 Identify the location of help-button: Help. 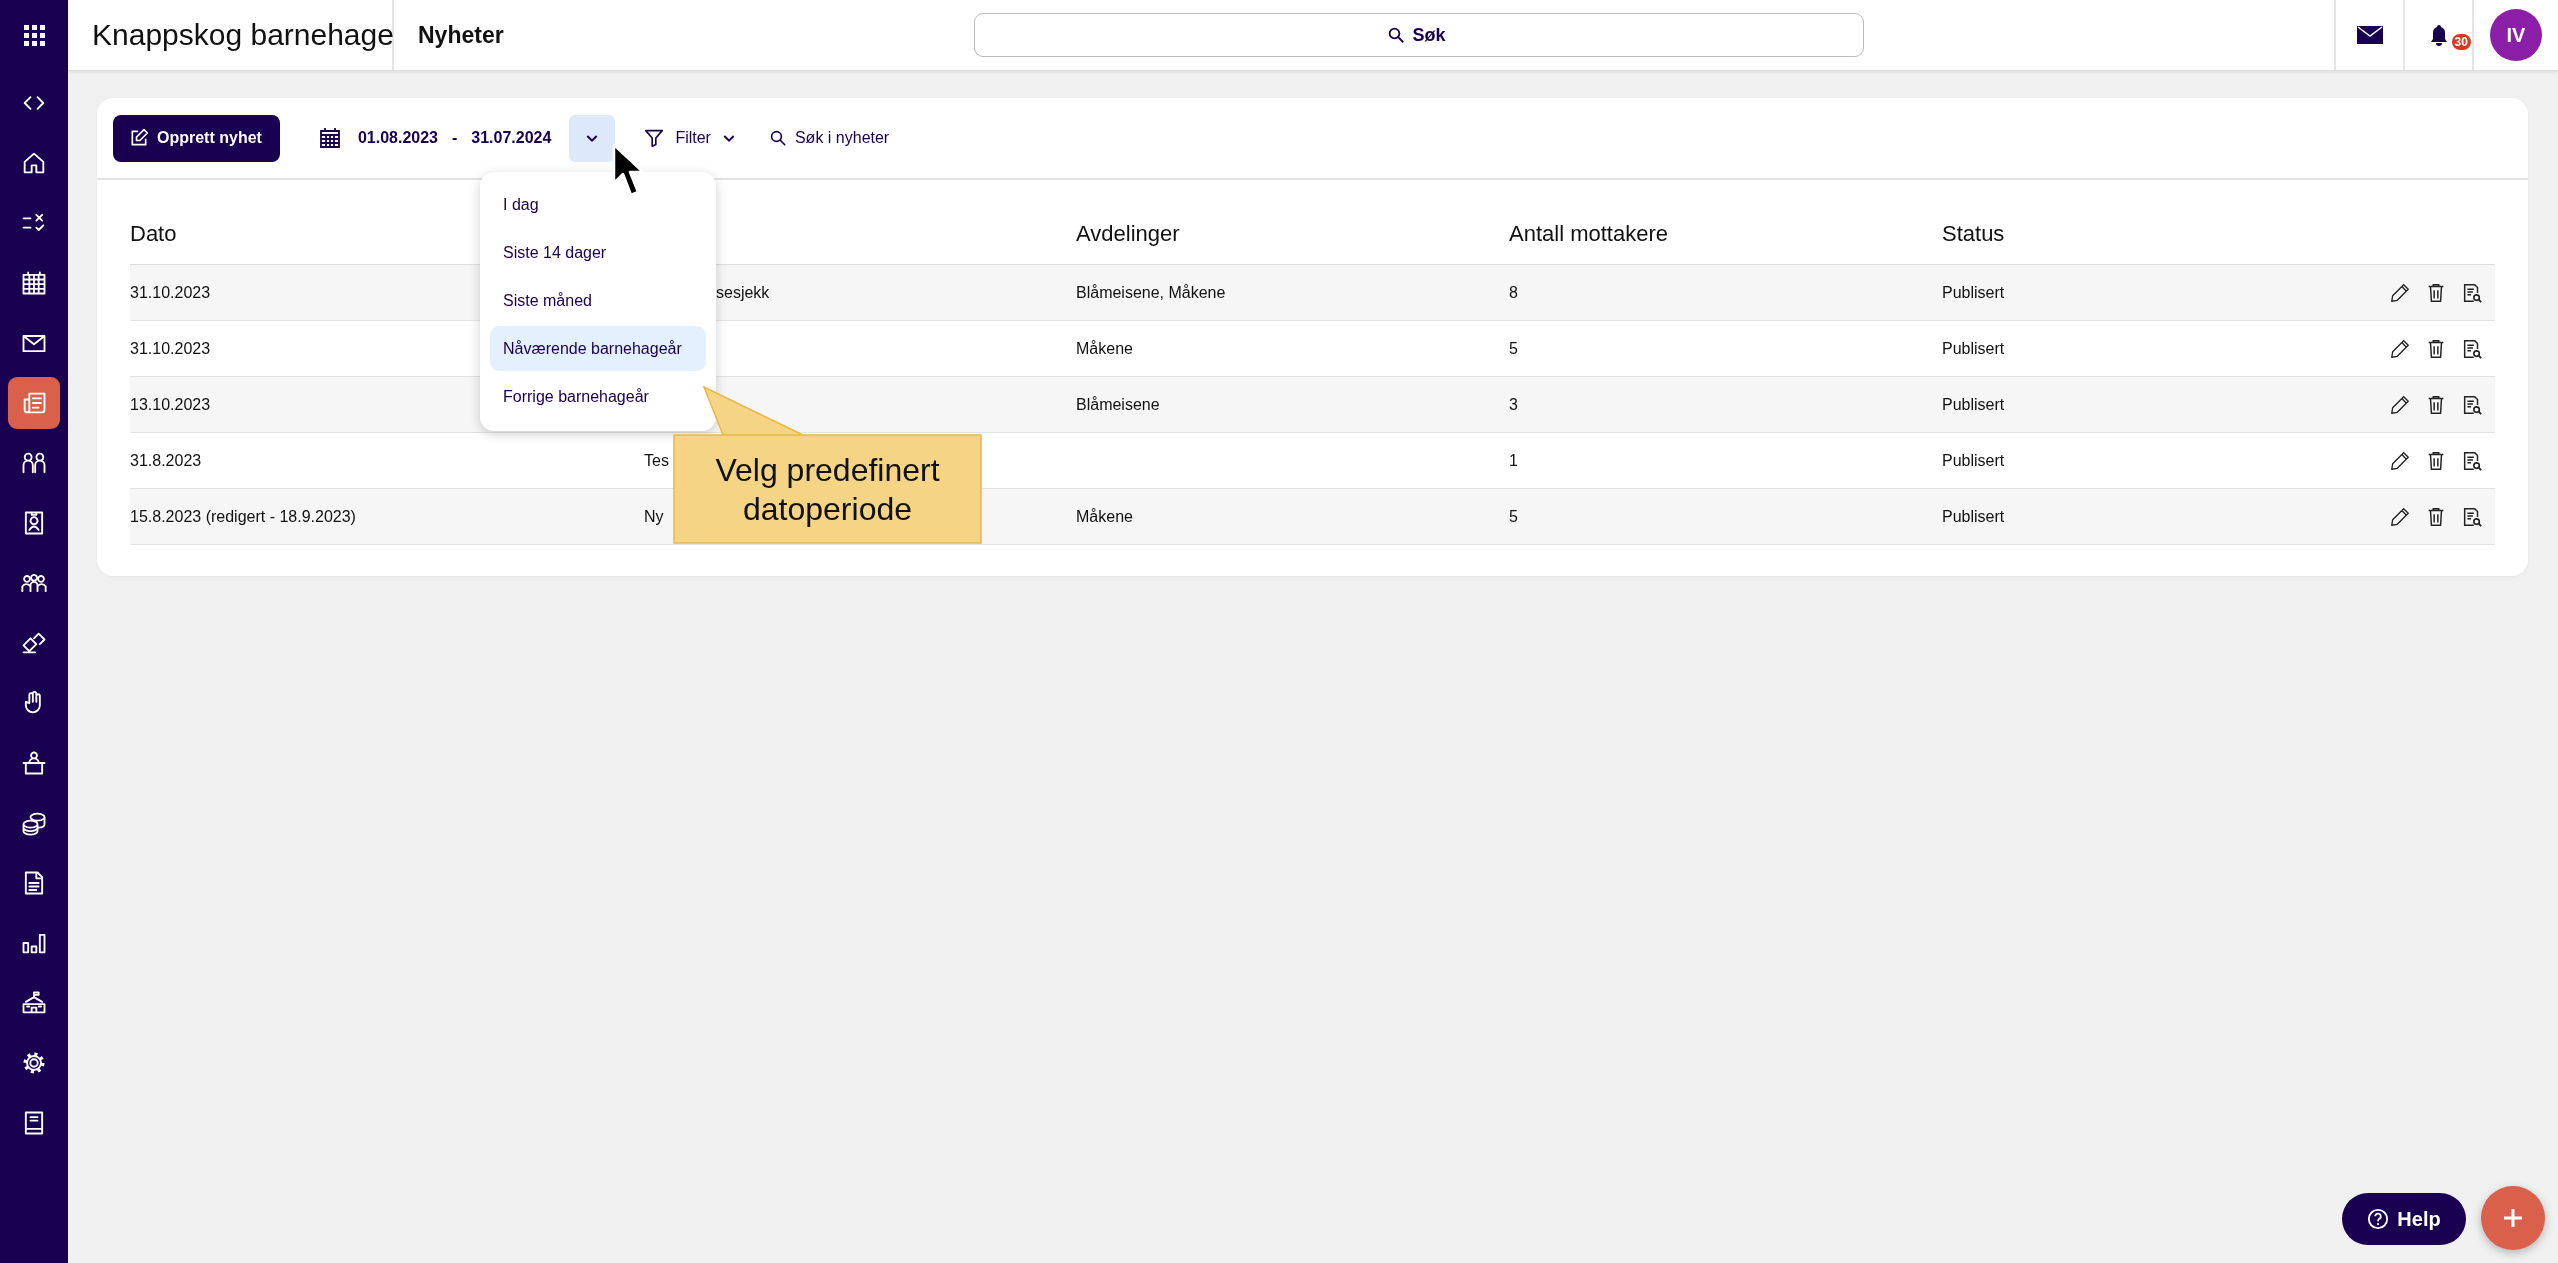
(2404, 1219).